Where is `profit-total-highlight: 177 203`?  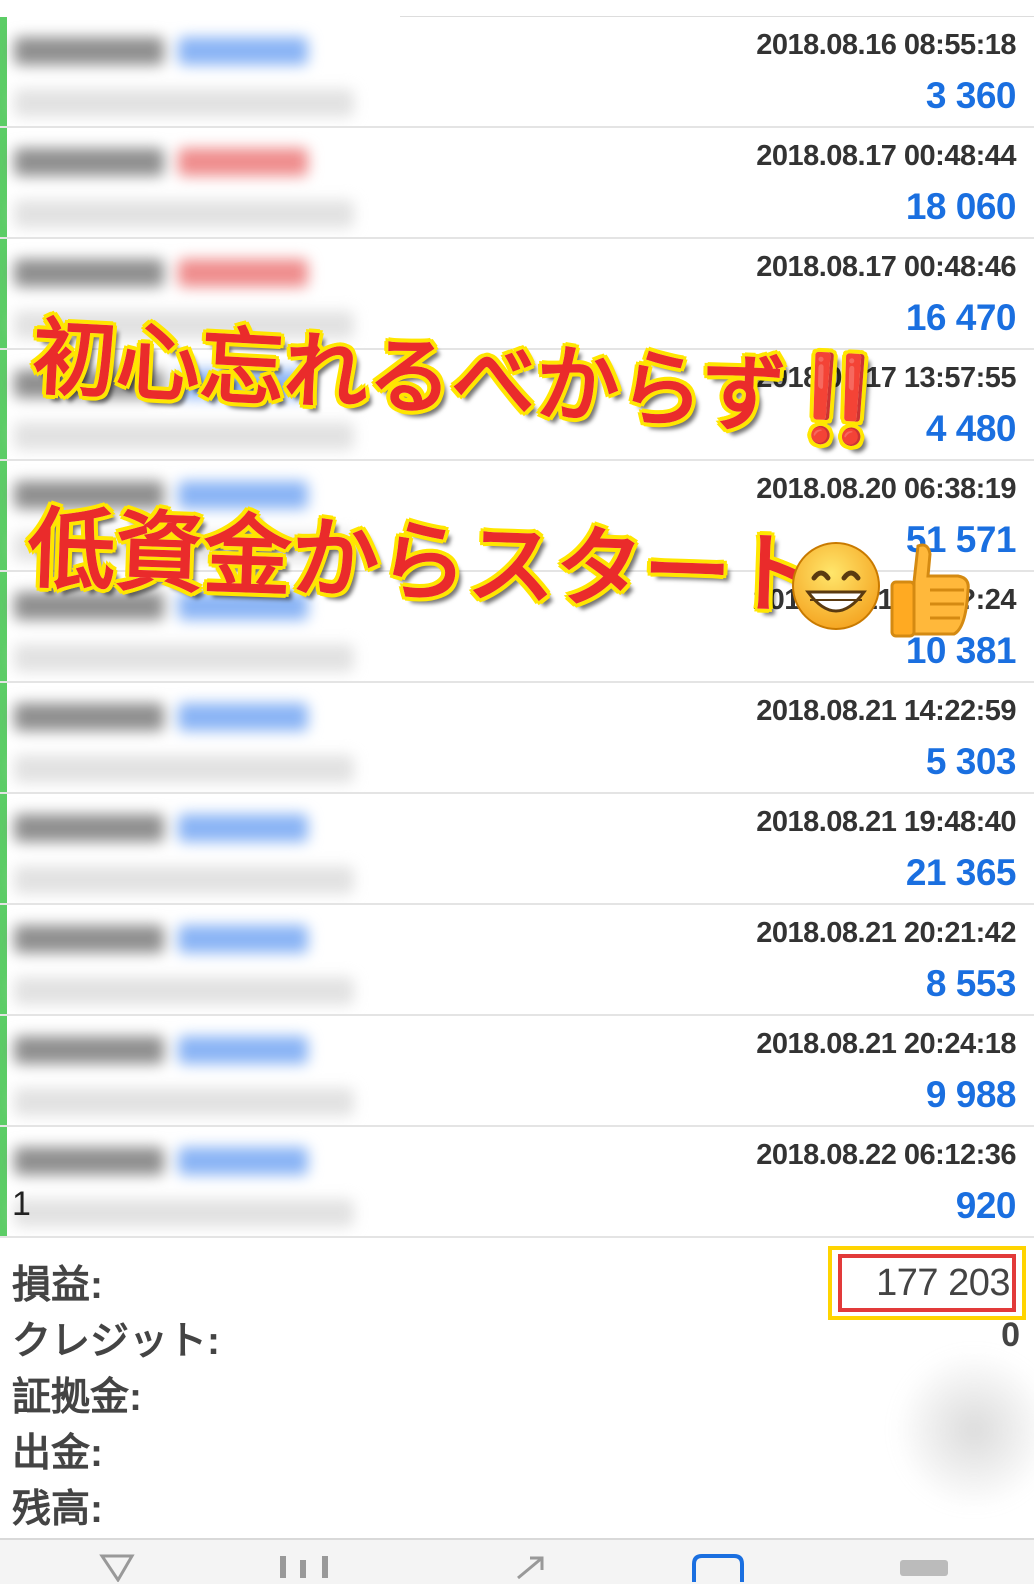
profit-total-highlight: 177 203 is located at coordinates (927, 1283).